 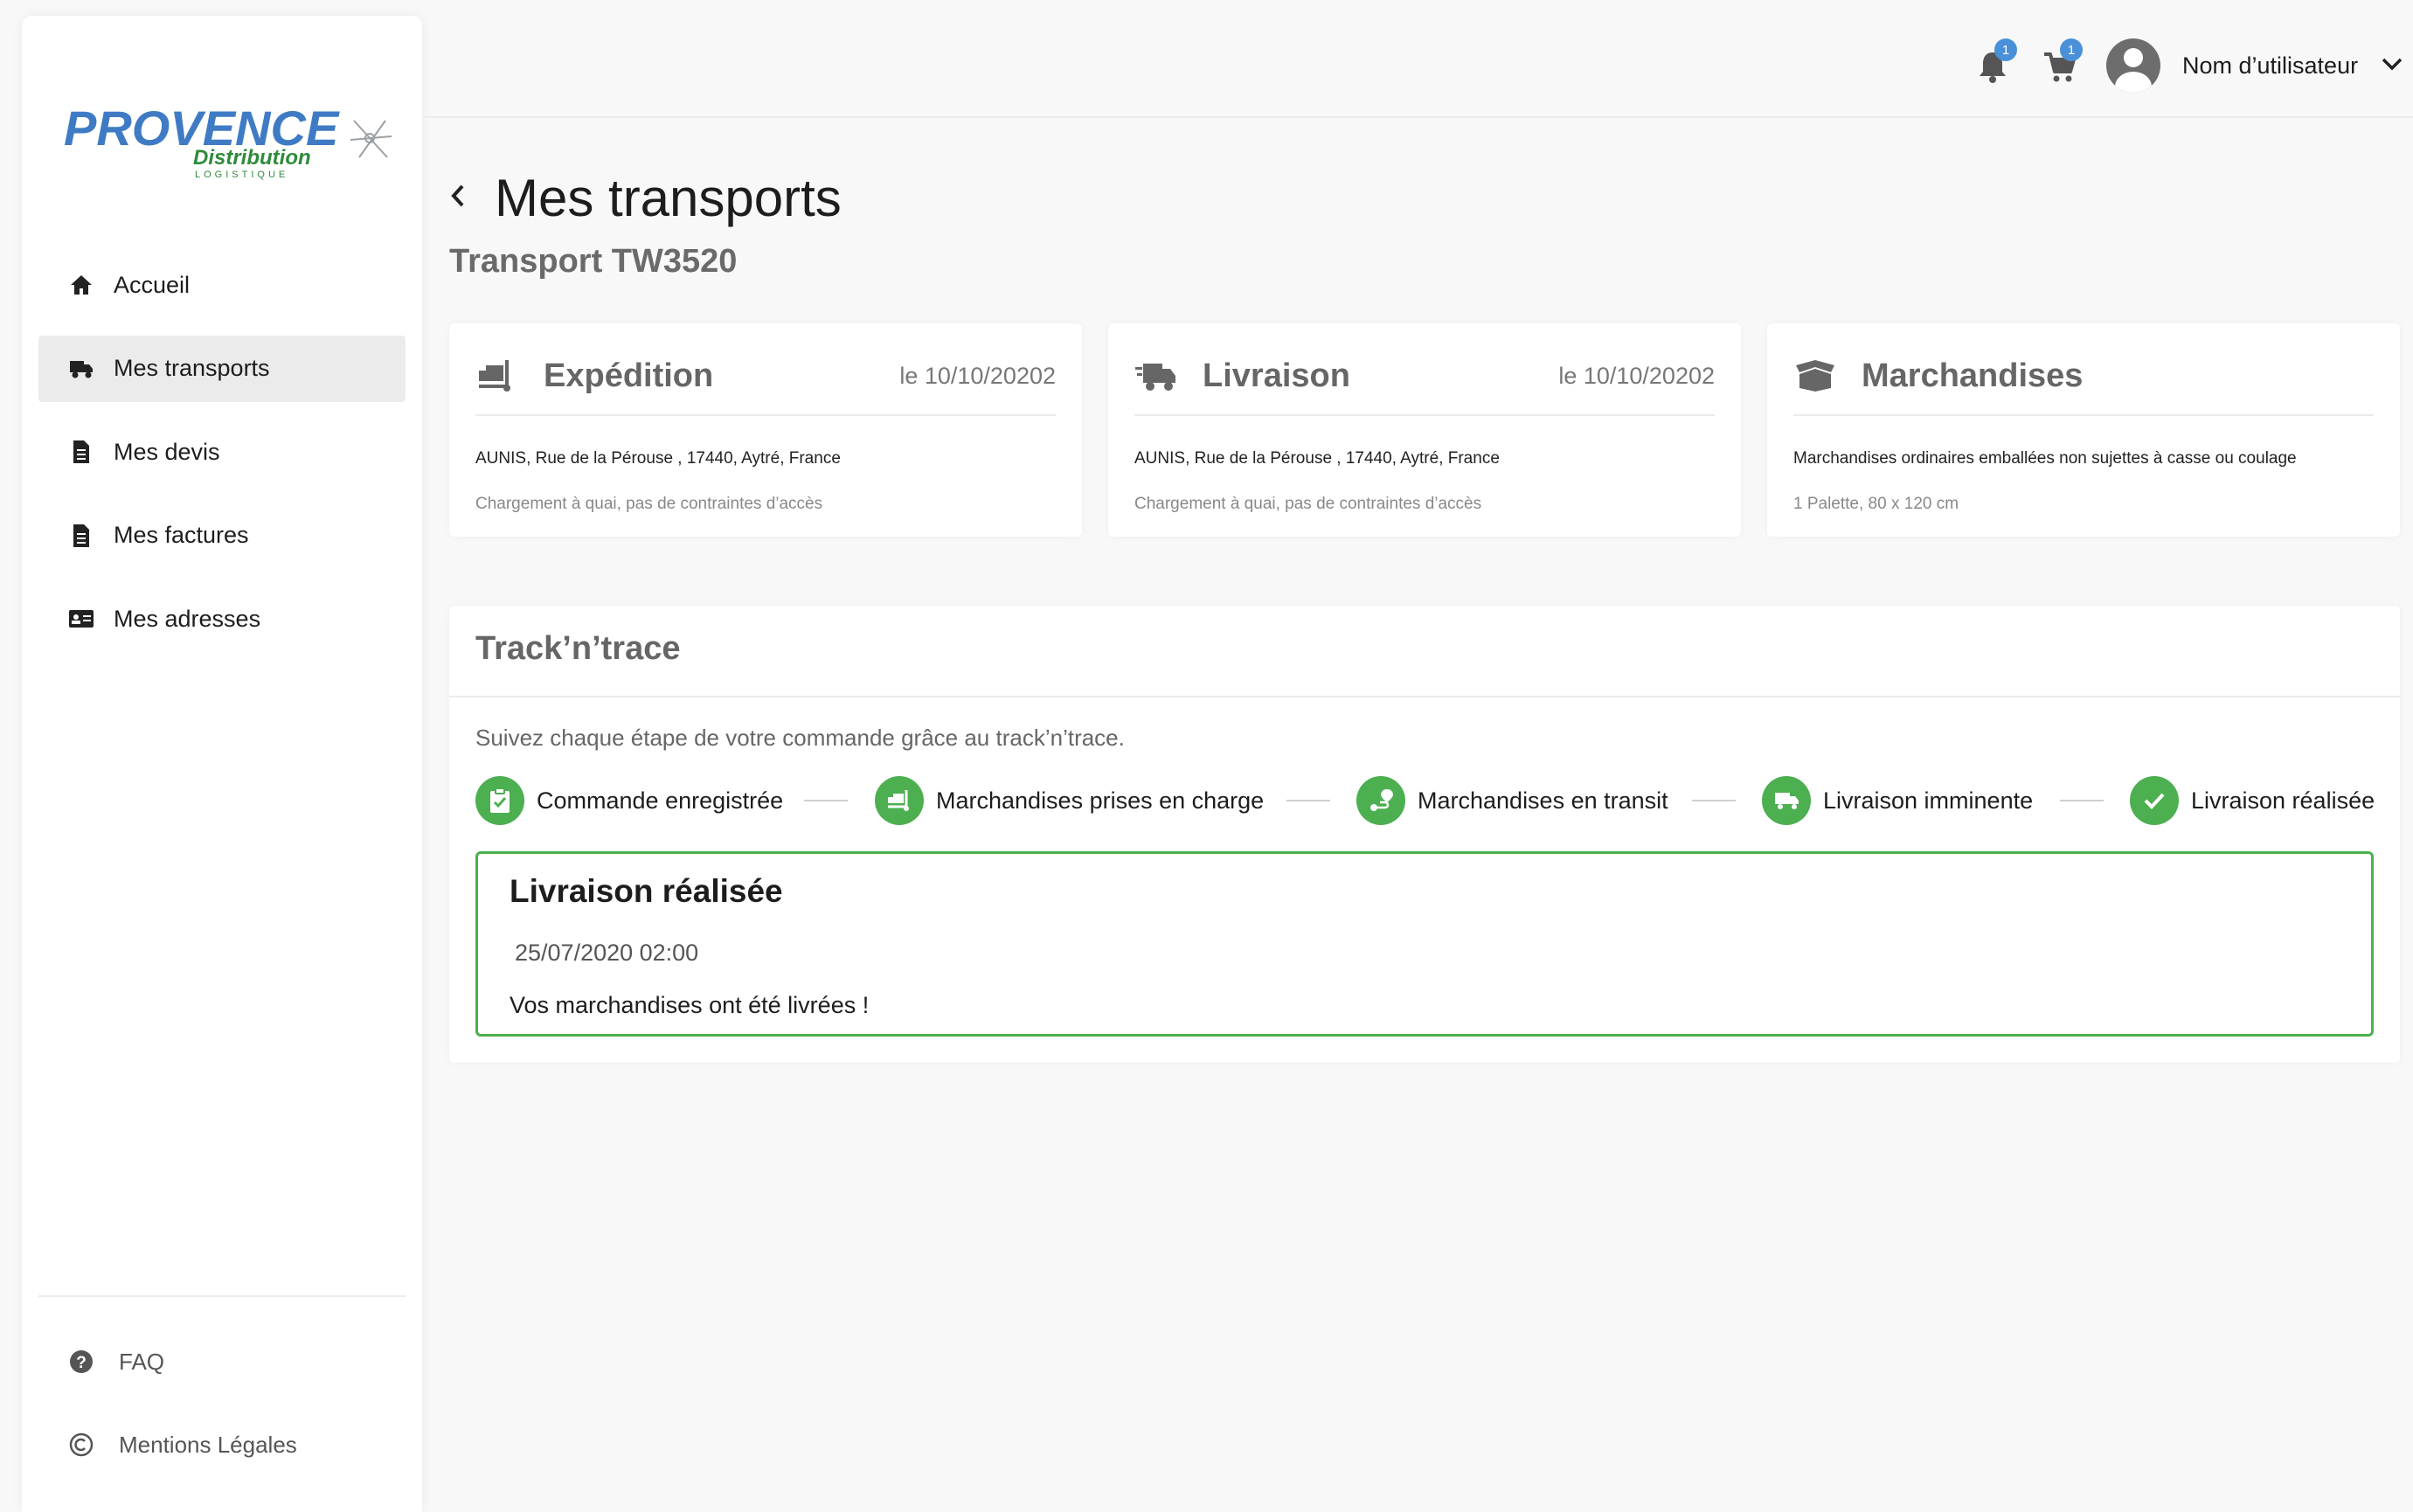 What do you see at coordinates (1417, 59) in the screenshot?
I see `top-bar: 1 1 Nom d’utilisateur` at bounding box center [1417, 59].